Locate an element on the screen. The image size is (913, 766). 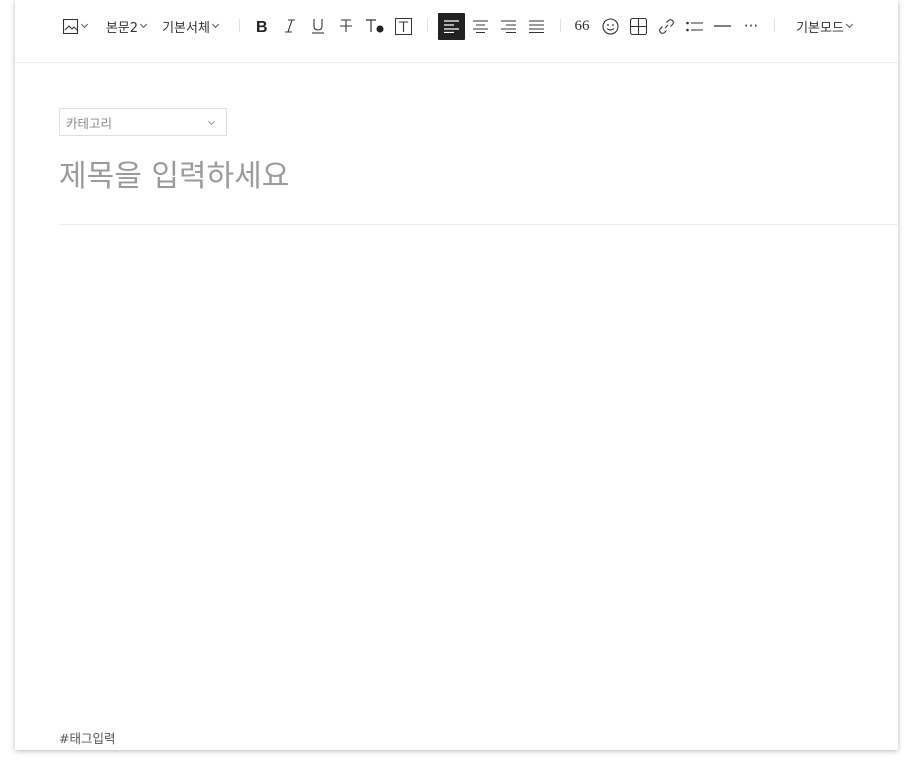
align-justify-button is located at coordinates (536, 26).